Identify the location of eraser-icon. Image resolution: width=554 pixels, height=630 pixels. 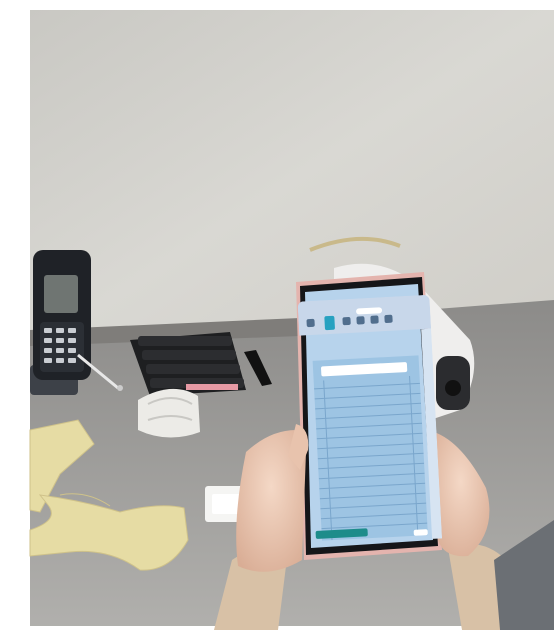
(374, 319).